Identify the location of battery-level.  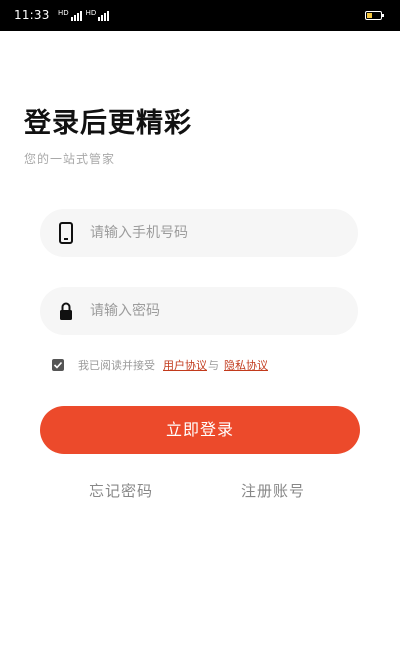
(369, 15).